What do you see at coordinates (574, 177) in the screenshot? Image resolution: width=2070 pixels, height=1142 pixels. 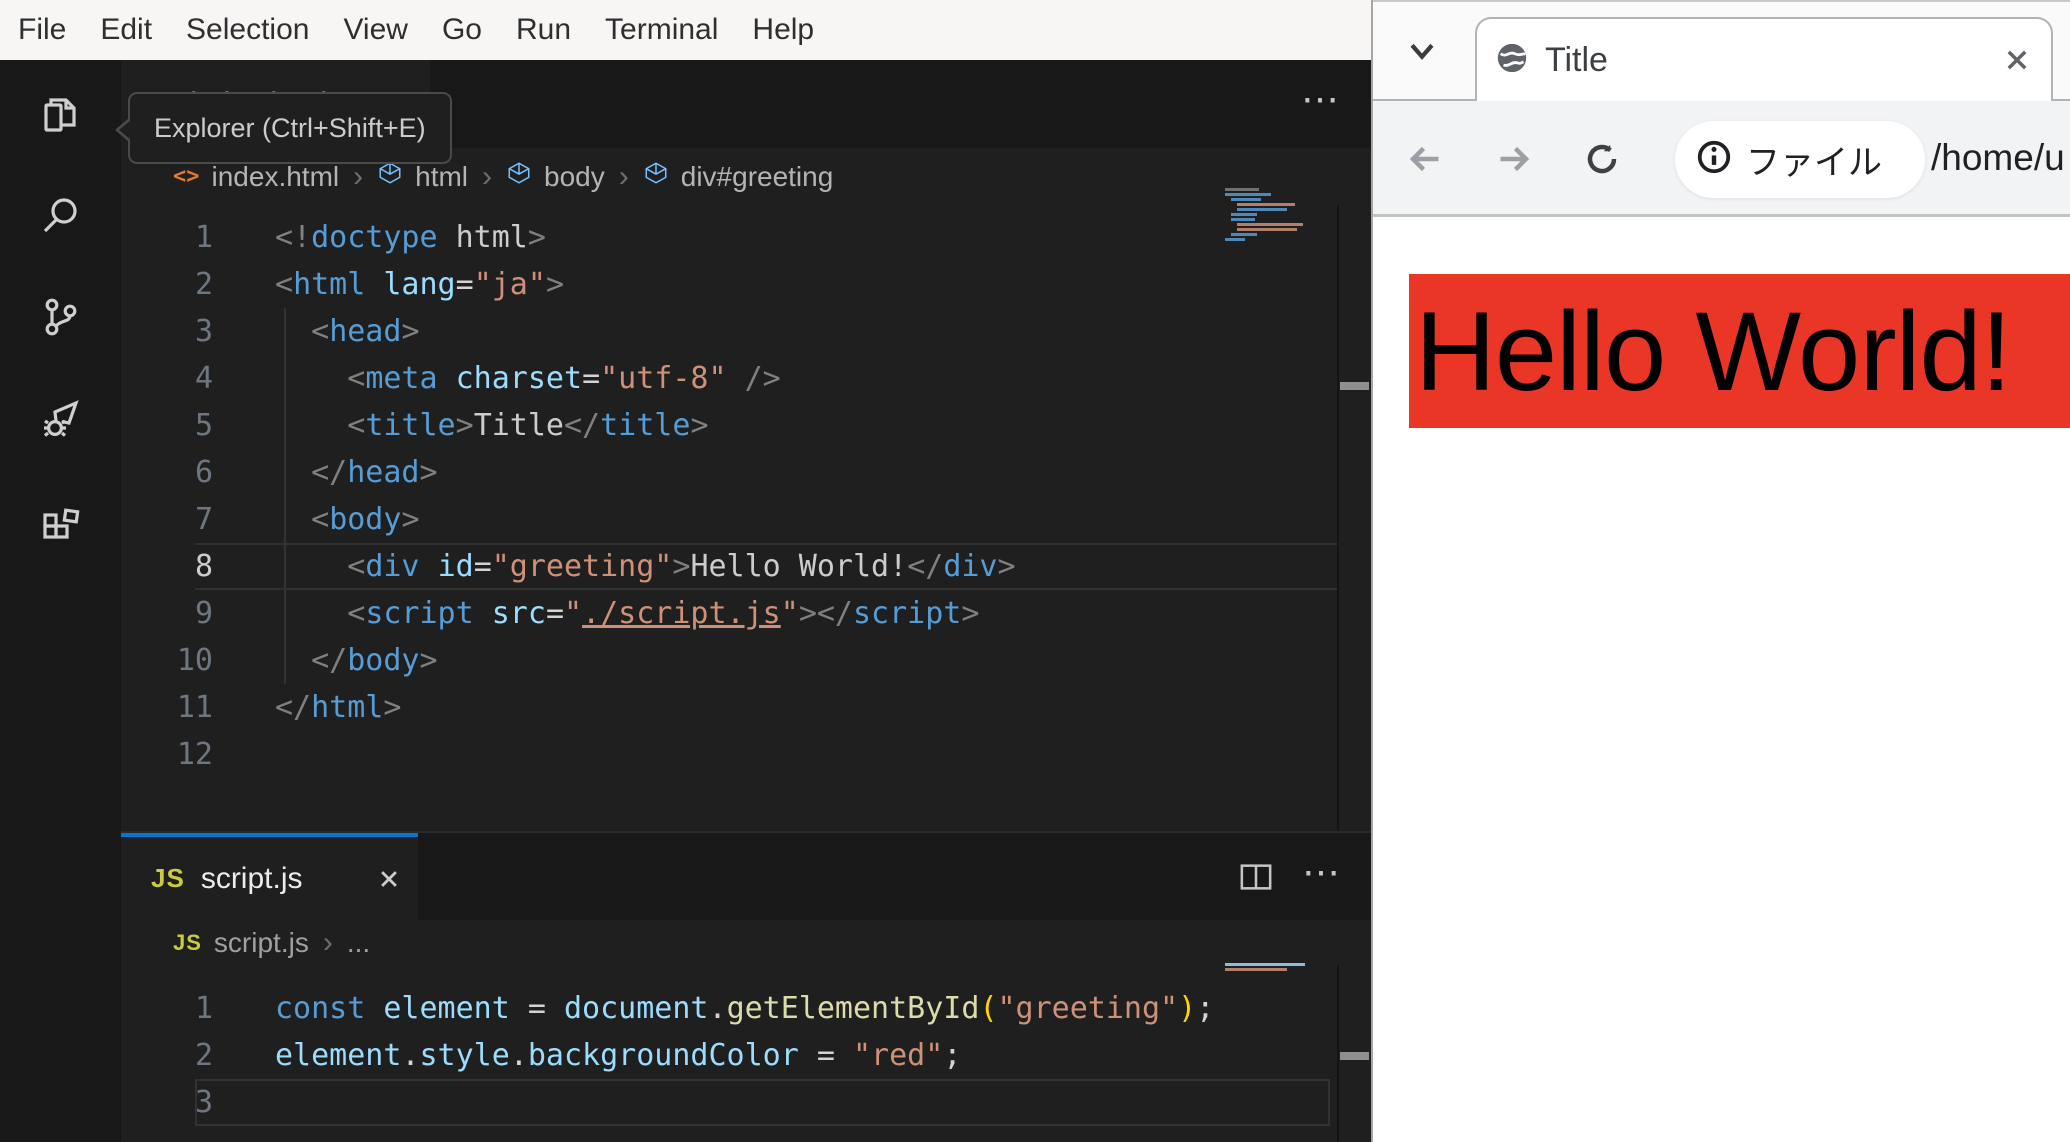 I see `breadcrumb-item-body: body` at bounding box center [574, 177].